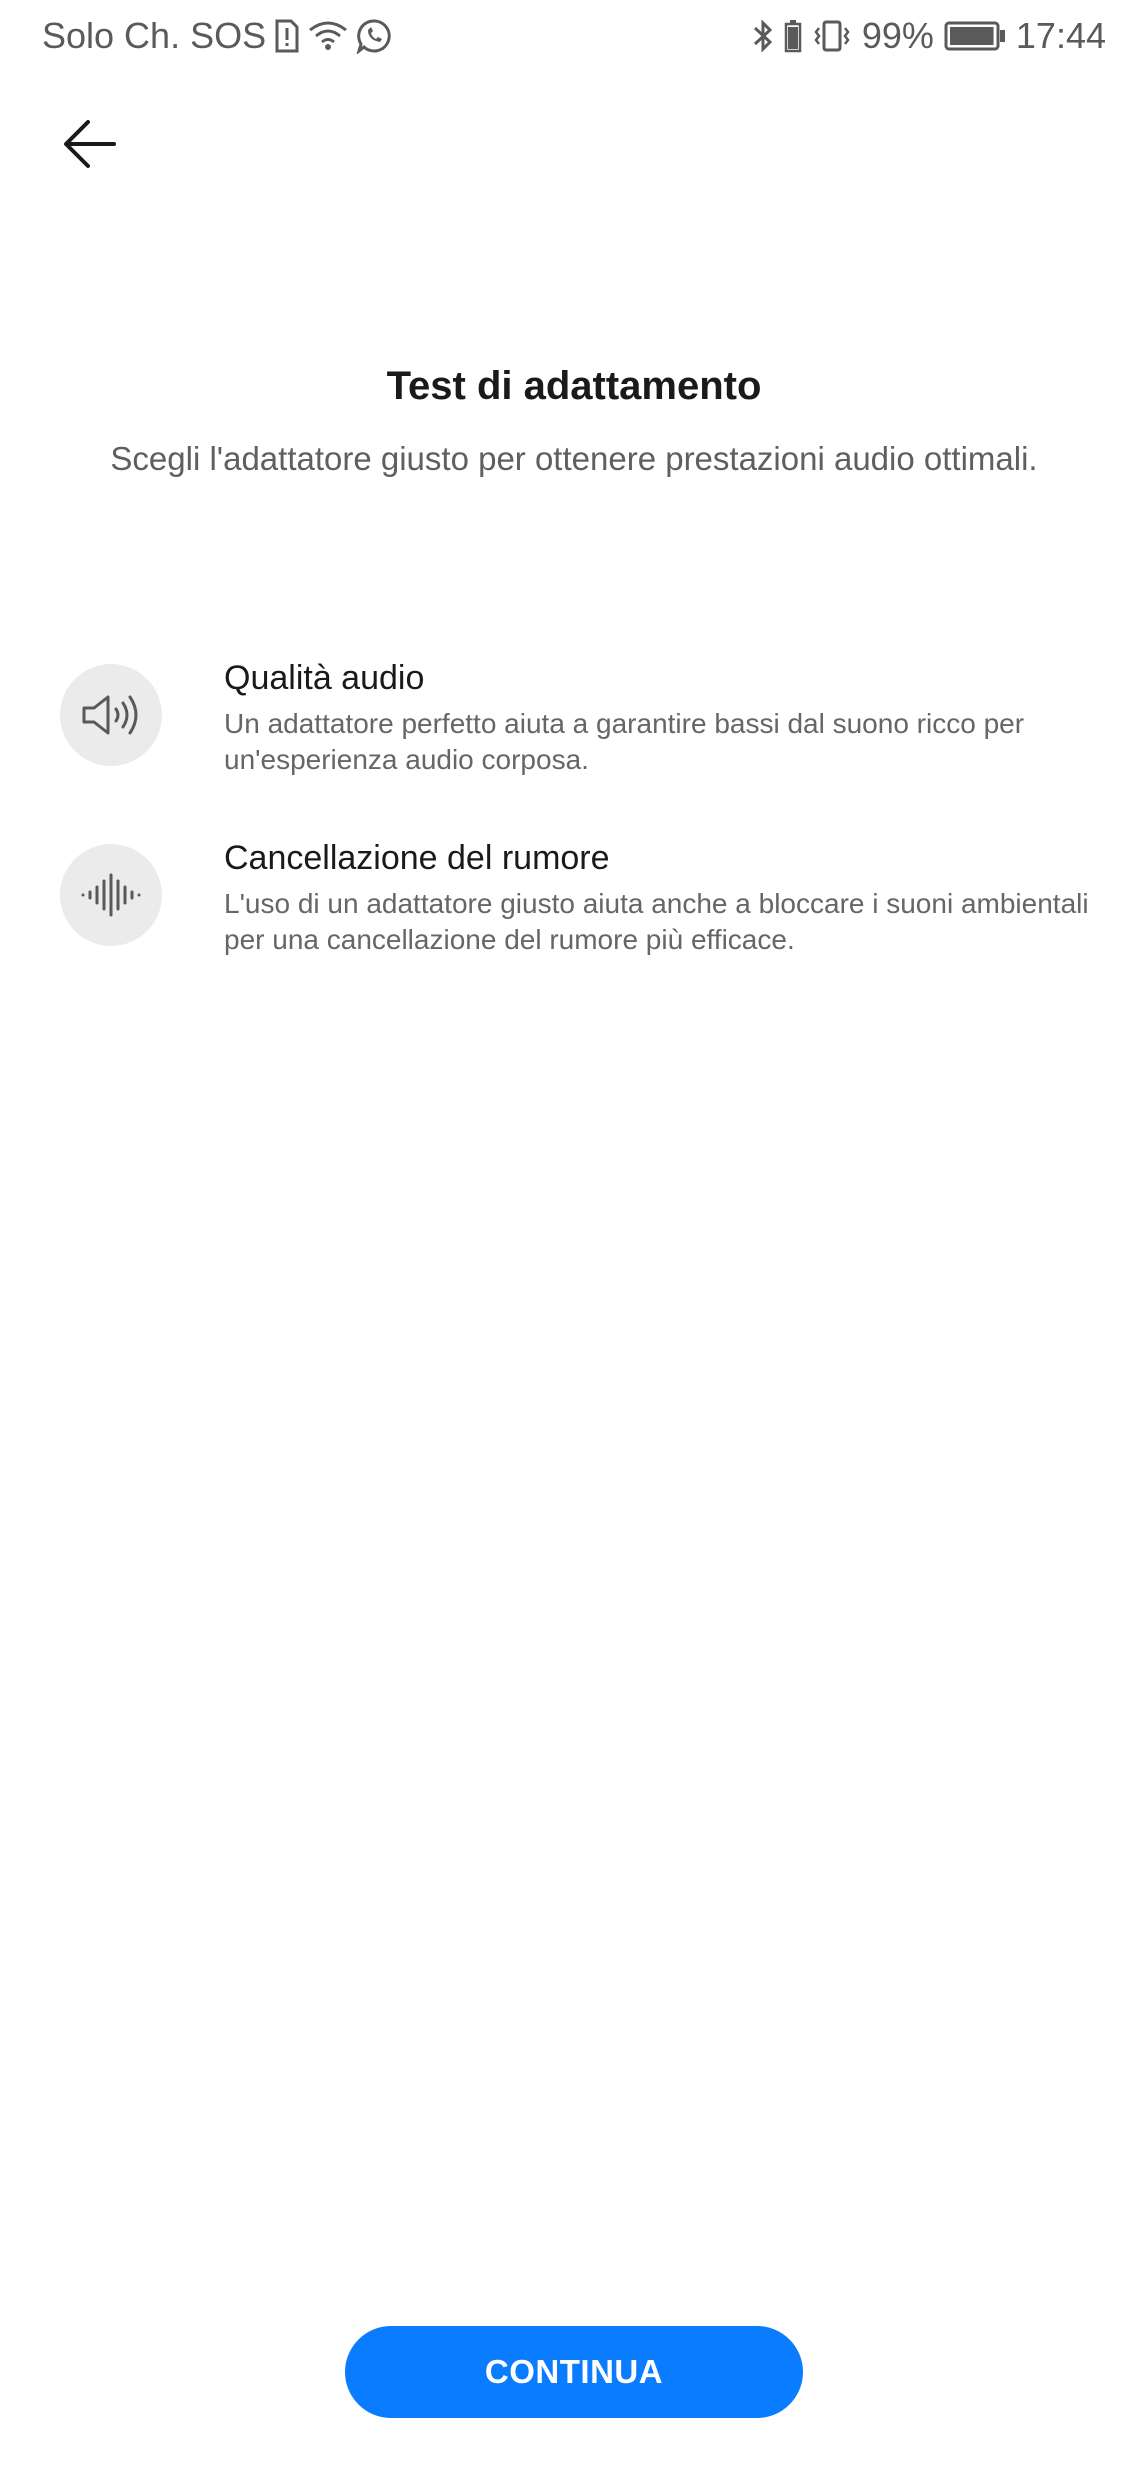 This screenshot has width=1148, height=2480. Describe the element at coordinates (374, 36) in the screenshot. I see `whatsapp-icon` at that location.